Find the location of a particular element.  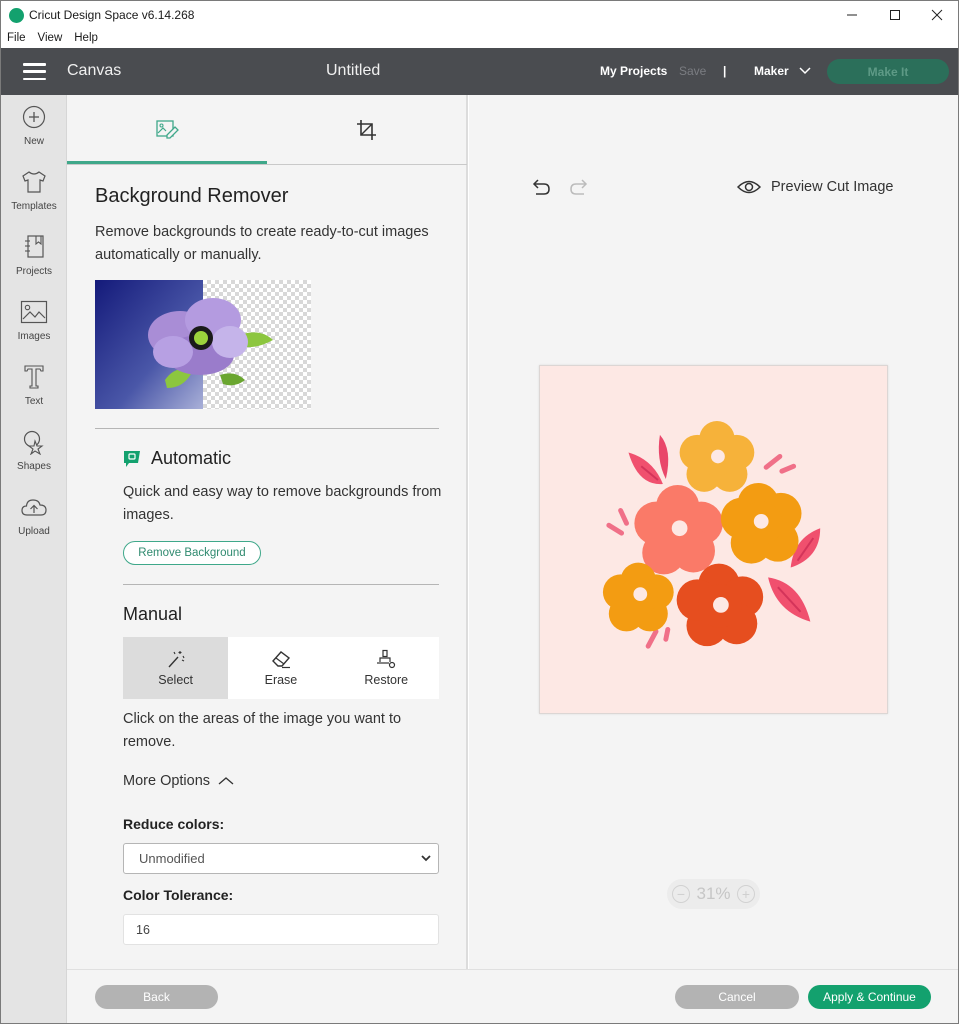

notebook-icon is located at coordinates (34, 247).